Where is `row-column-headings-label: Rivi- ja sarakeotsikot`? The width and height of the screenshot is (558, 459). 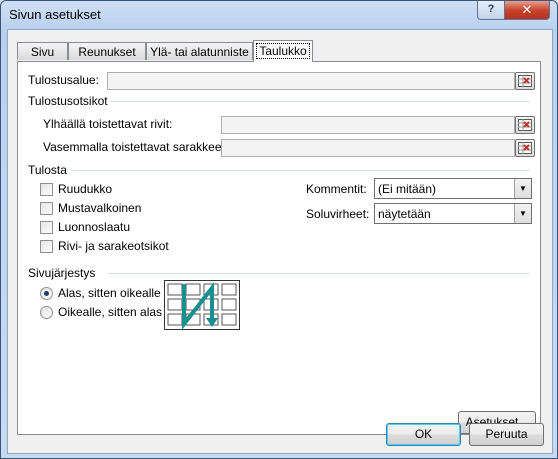 row-column-headings-label: Rivi- ja sarakeotsikot is located at coordinates (113, 246).